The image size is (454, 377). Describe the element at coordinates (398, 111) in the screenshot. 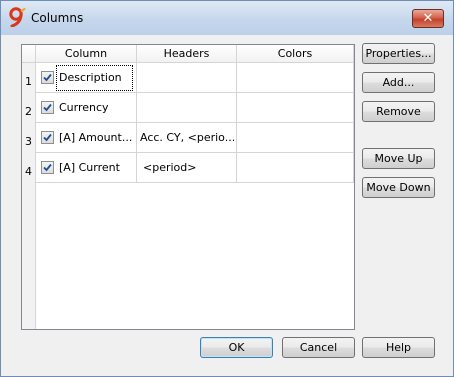

I see `remove-button: Remove` at that location.